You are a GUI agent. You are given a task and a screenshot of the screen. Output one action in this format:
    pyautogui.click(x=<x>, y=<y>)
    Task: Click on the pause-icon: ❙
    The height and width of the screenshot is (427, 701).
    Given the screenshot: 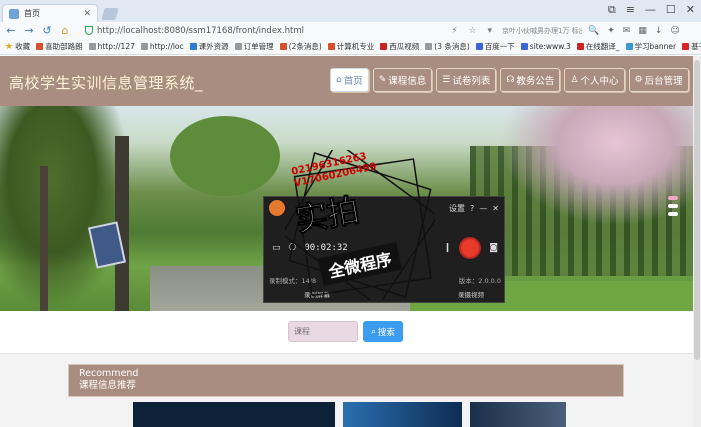 What is the action you would take?
    pyautogui.click(x=448, y=248)
    